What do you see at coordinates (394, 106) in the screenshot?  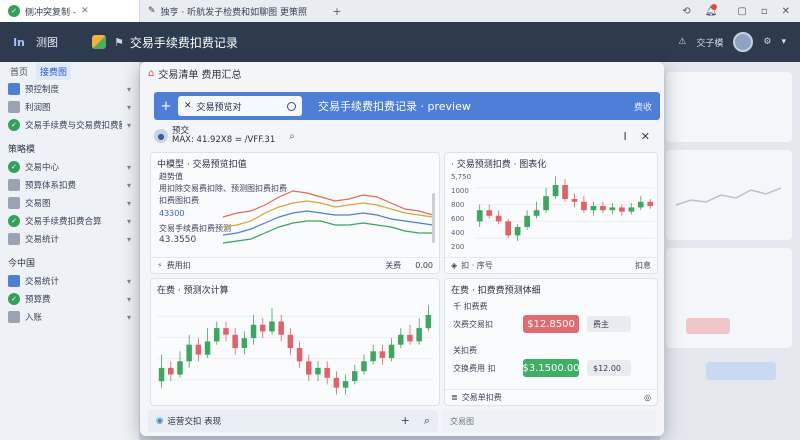 I see `preview-title: 交易手续费扣费记录 · preview` at bounding box center [394, 106].